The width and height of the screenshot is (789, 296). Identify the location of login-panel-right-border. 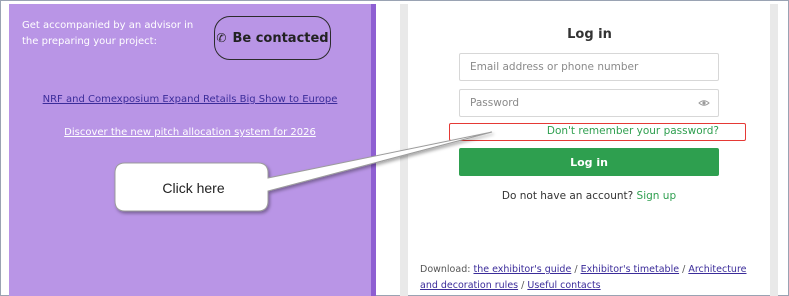
(774, 150).